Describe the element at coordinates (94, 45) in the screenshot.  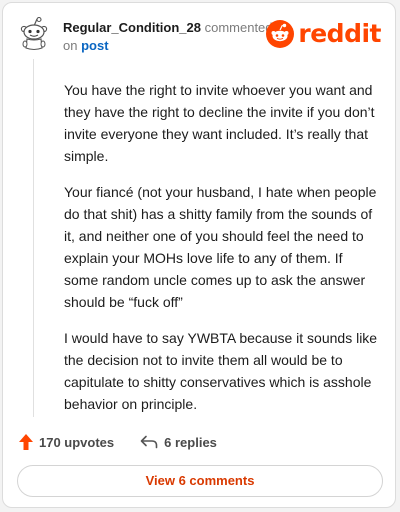
I see `post-link: post` at that location.